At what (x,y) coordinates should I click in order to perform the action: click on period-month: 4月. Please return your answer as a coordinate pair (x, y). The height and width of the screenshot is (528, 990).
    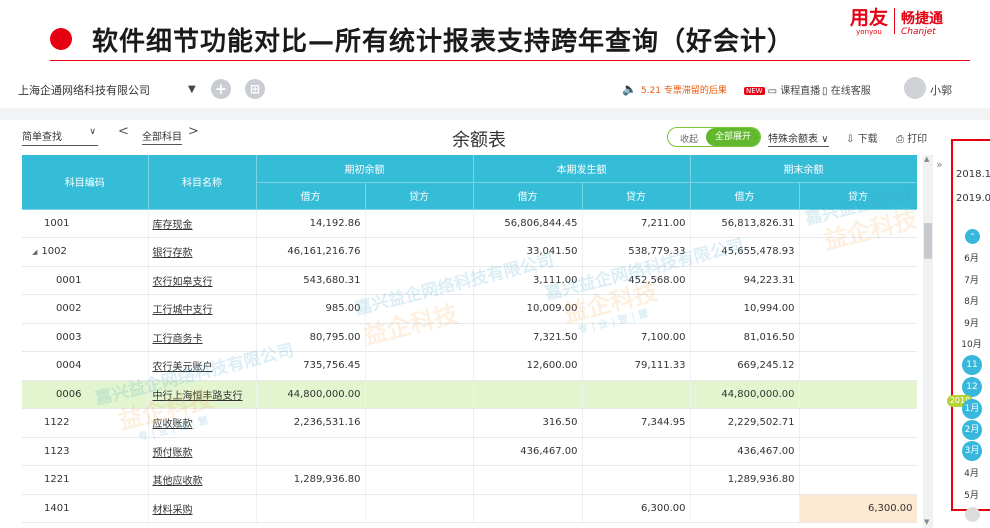
    Looking at the image, I should click on (971, 472).